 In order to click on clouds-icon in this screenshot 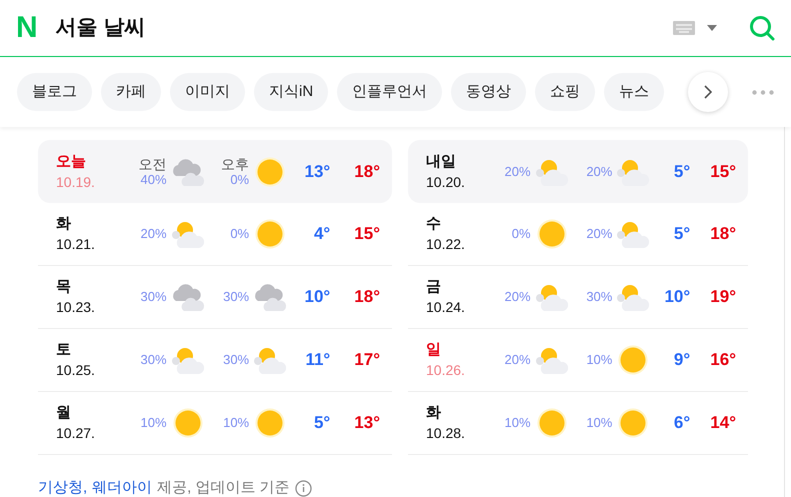, I will do `click(270, 297)`.